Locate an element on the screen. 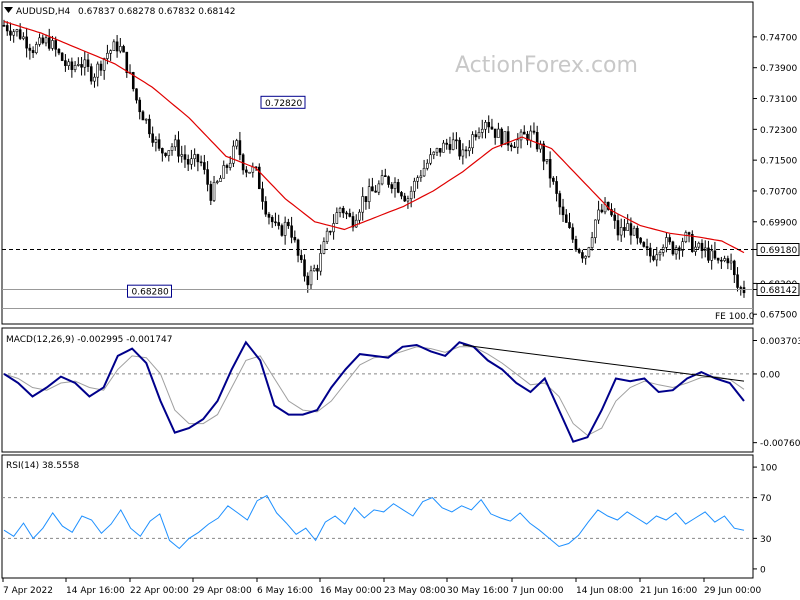  x-tick-label: 29 Jun 00:00 is located at coordinates (732, 591).